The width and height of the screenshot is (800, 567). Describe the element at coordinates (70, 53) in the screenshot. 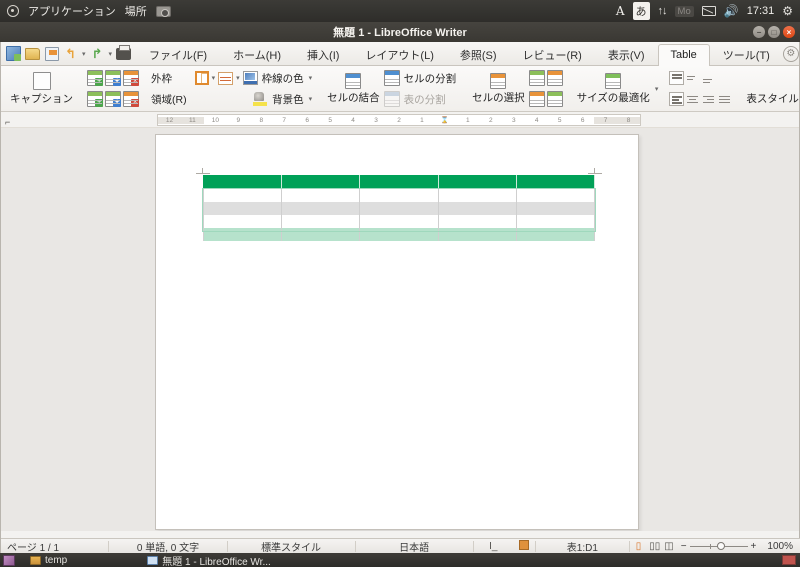

I see `undo-arrow-icon: ↰` at that location.